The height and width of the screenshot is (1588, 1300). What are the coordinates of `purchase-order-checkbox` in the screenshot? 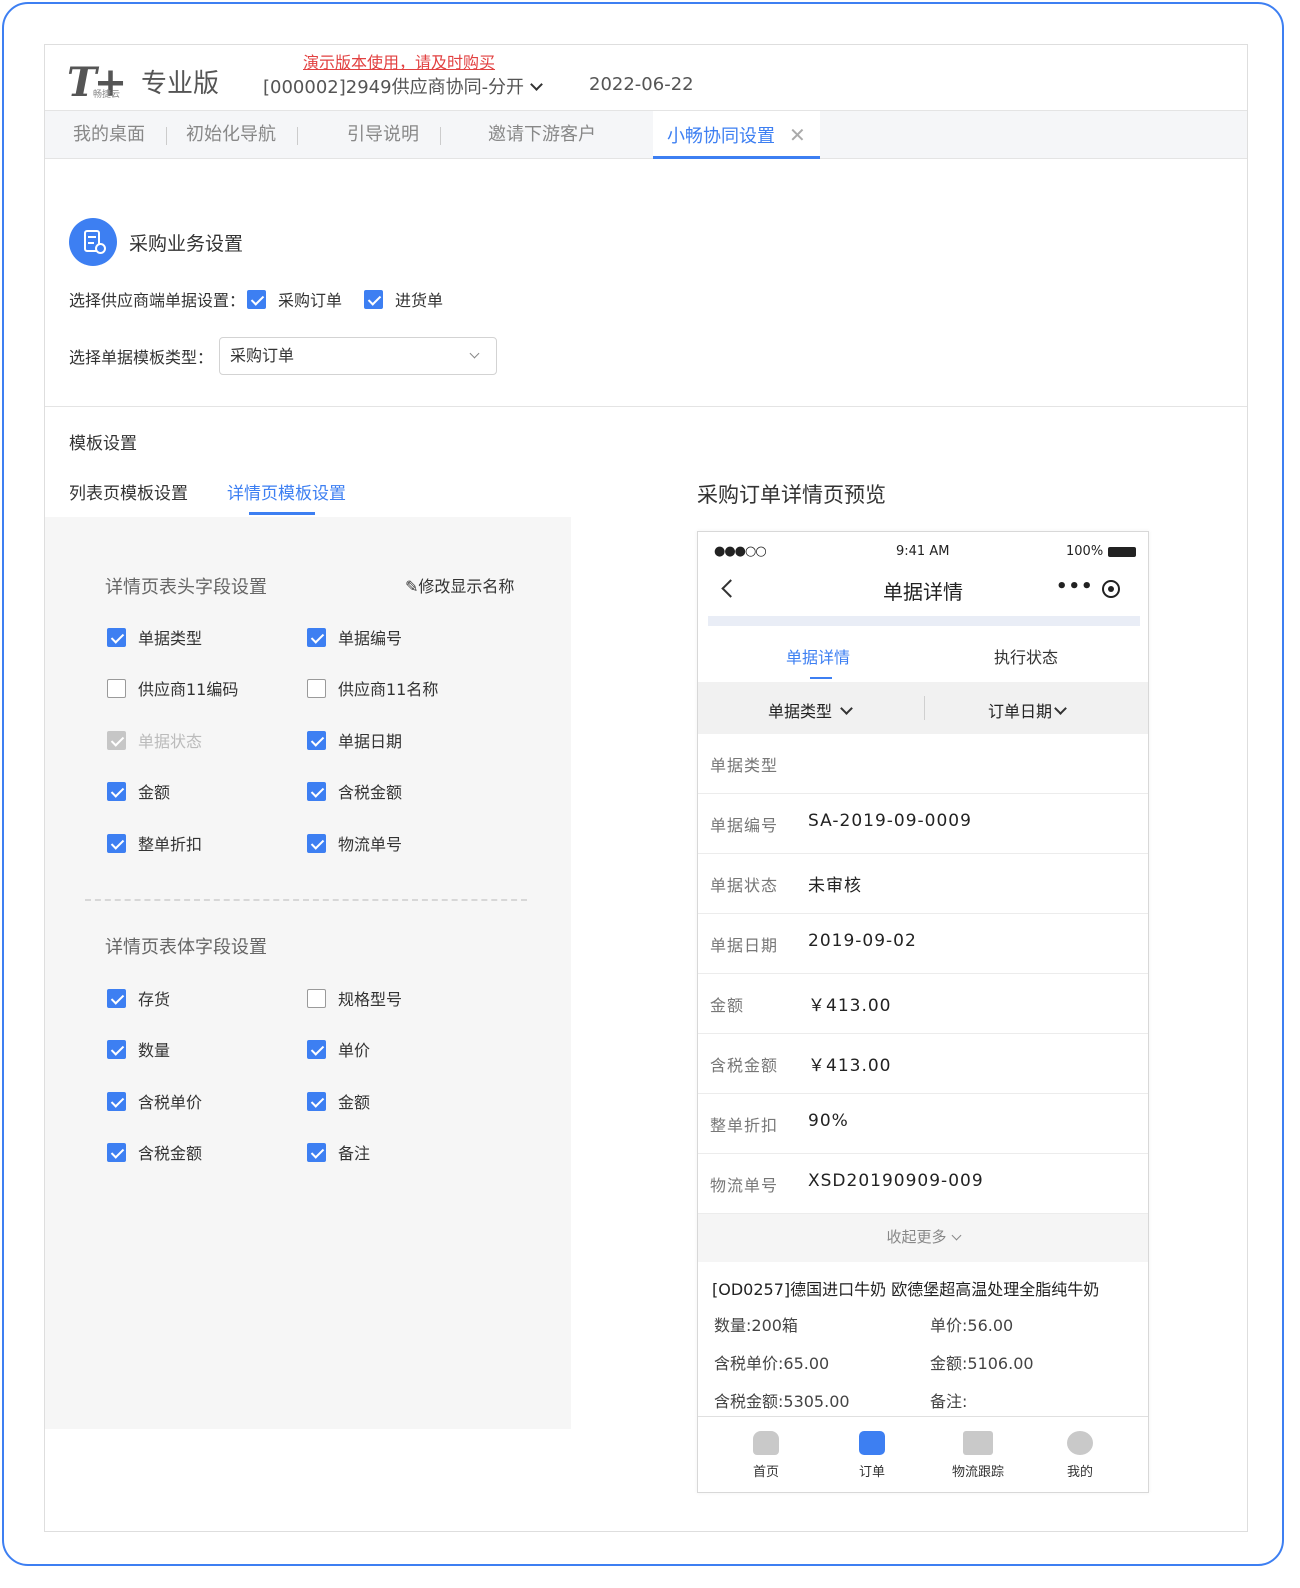 It's located at (257, 299).